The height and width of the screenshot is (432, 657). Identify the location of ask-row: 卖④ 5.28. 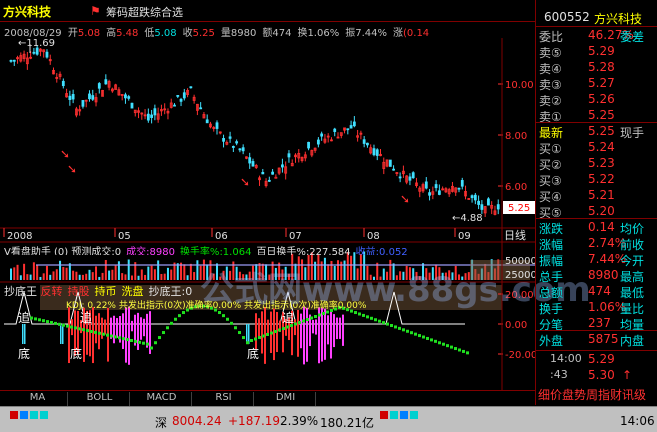
(596, 68).